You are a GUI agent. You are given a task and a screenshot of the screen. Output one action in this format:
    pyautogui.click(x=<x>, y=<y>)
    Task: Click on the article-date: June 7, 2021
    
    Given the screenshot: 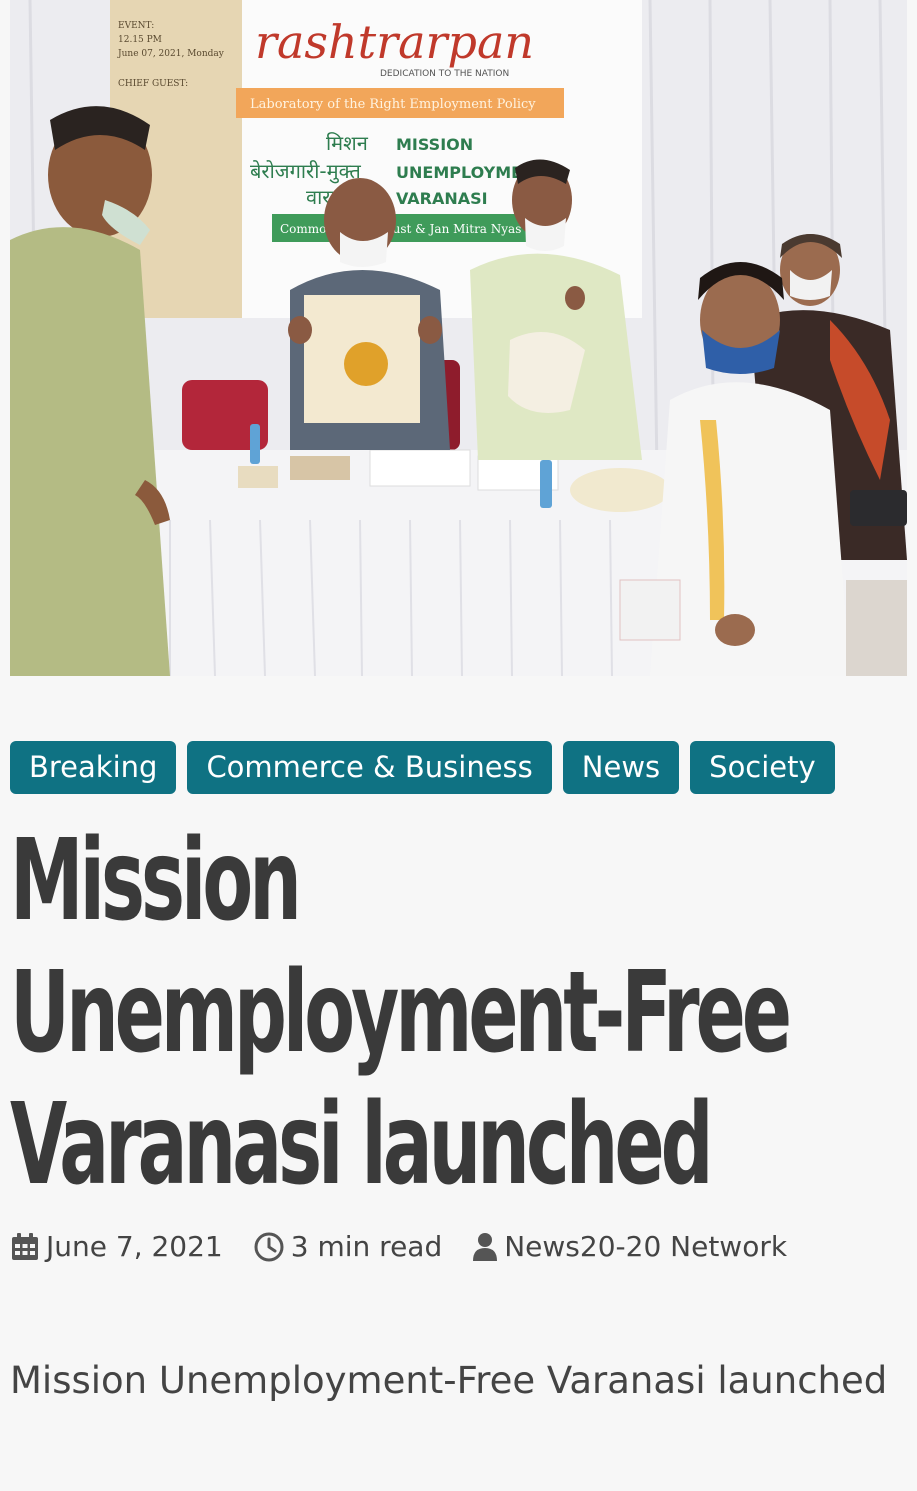 What is the action you would take?
    pyautogui.click(x=134, y=1246)
    